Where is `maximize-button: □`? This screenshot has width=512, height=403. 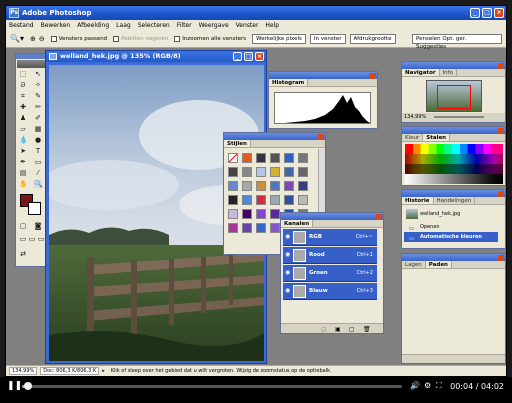 maximize-button: □ is located at coordinates (487, 13).